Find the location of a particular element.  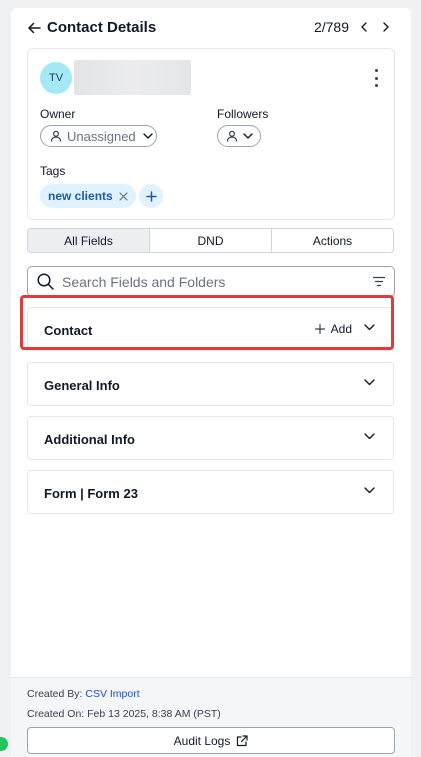

chevron-right-icon is located at coordinates (386, 27).